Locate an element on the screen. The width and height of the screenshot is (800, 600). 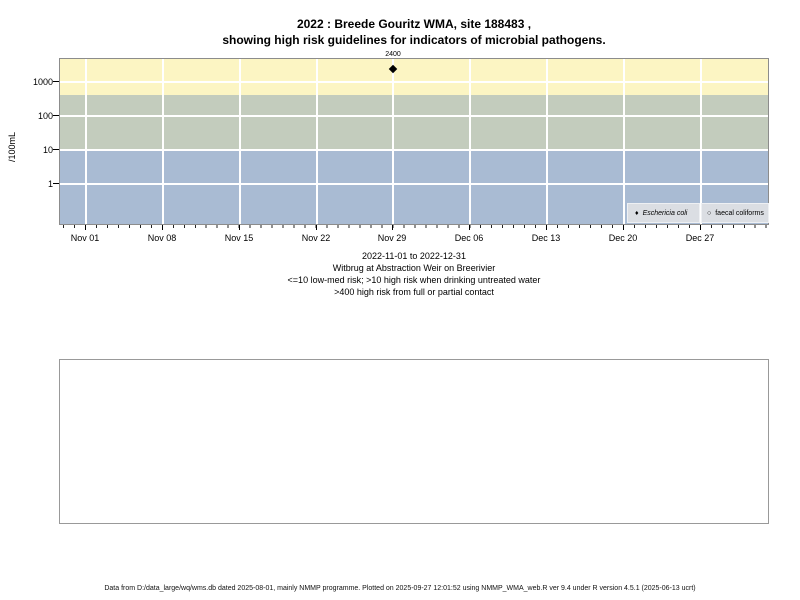
y-tick-label-1000: 1000 is located at coordinates (42, 82).